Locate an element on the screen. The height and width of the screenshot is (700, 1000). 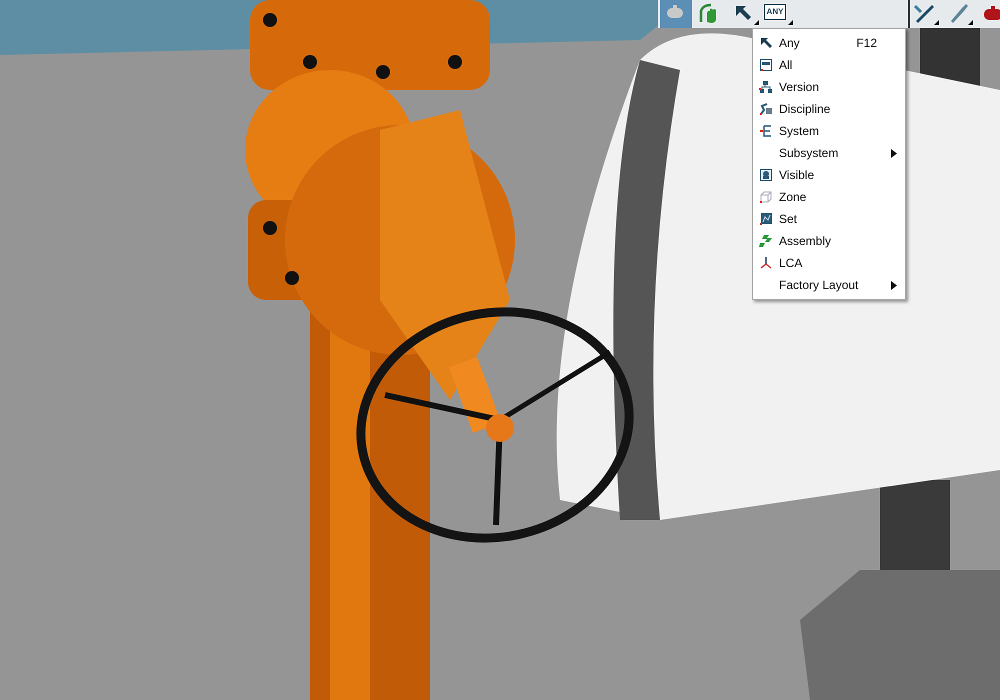
tree-icon is located at coordinates (766, 131).